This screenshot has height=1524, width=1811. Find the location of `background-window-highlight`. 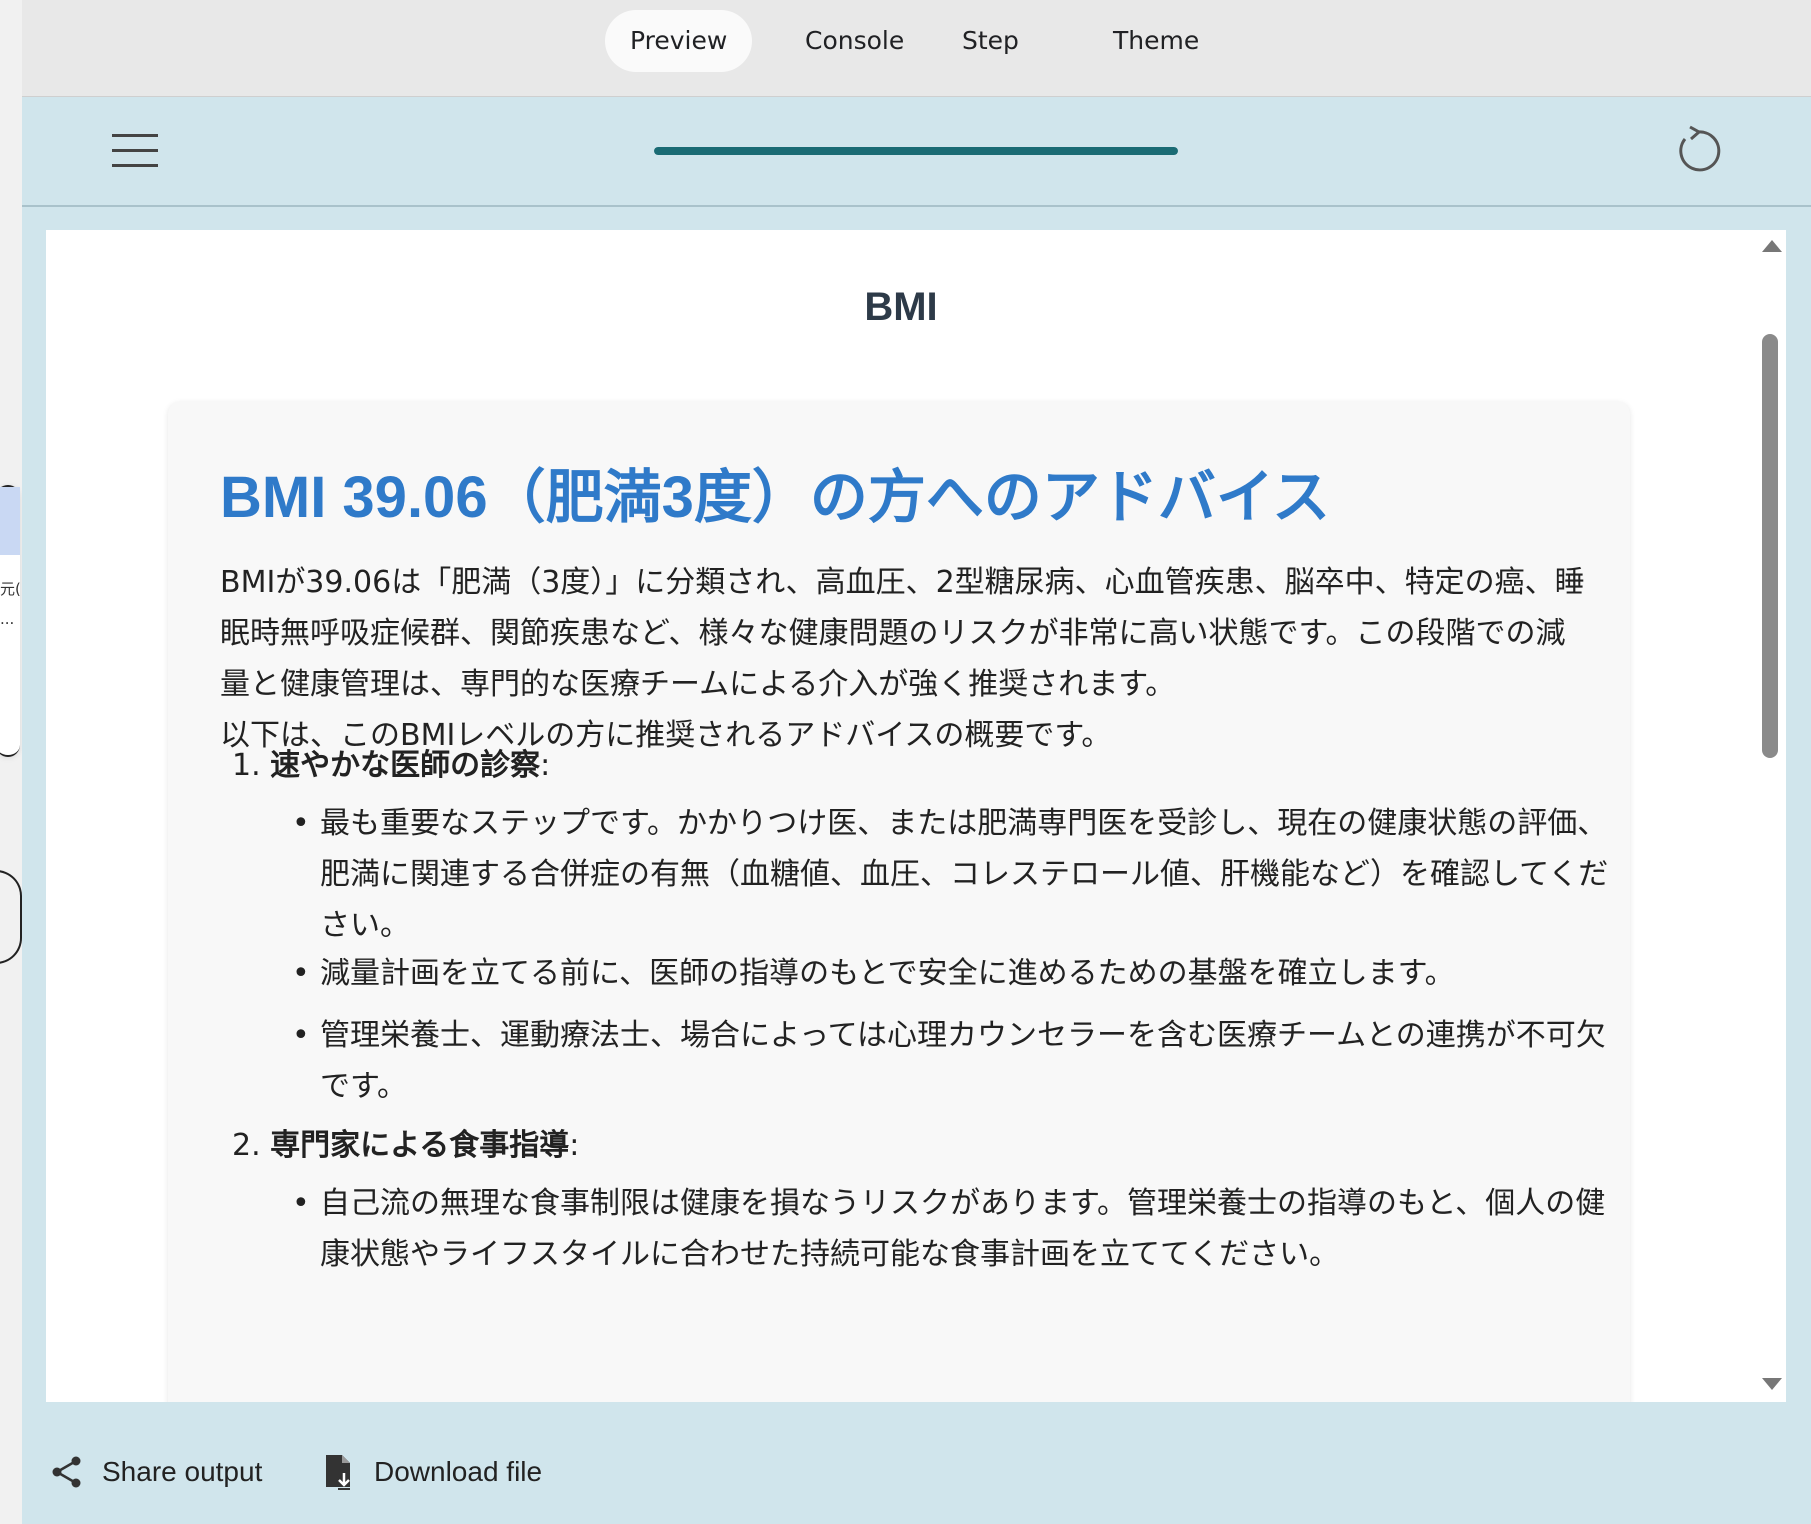

background-window-highlight is located at coordinates (10, 521).